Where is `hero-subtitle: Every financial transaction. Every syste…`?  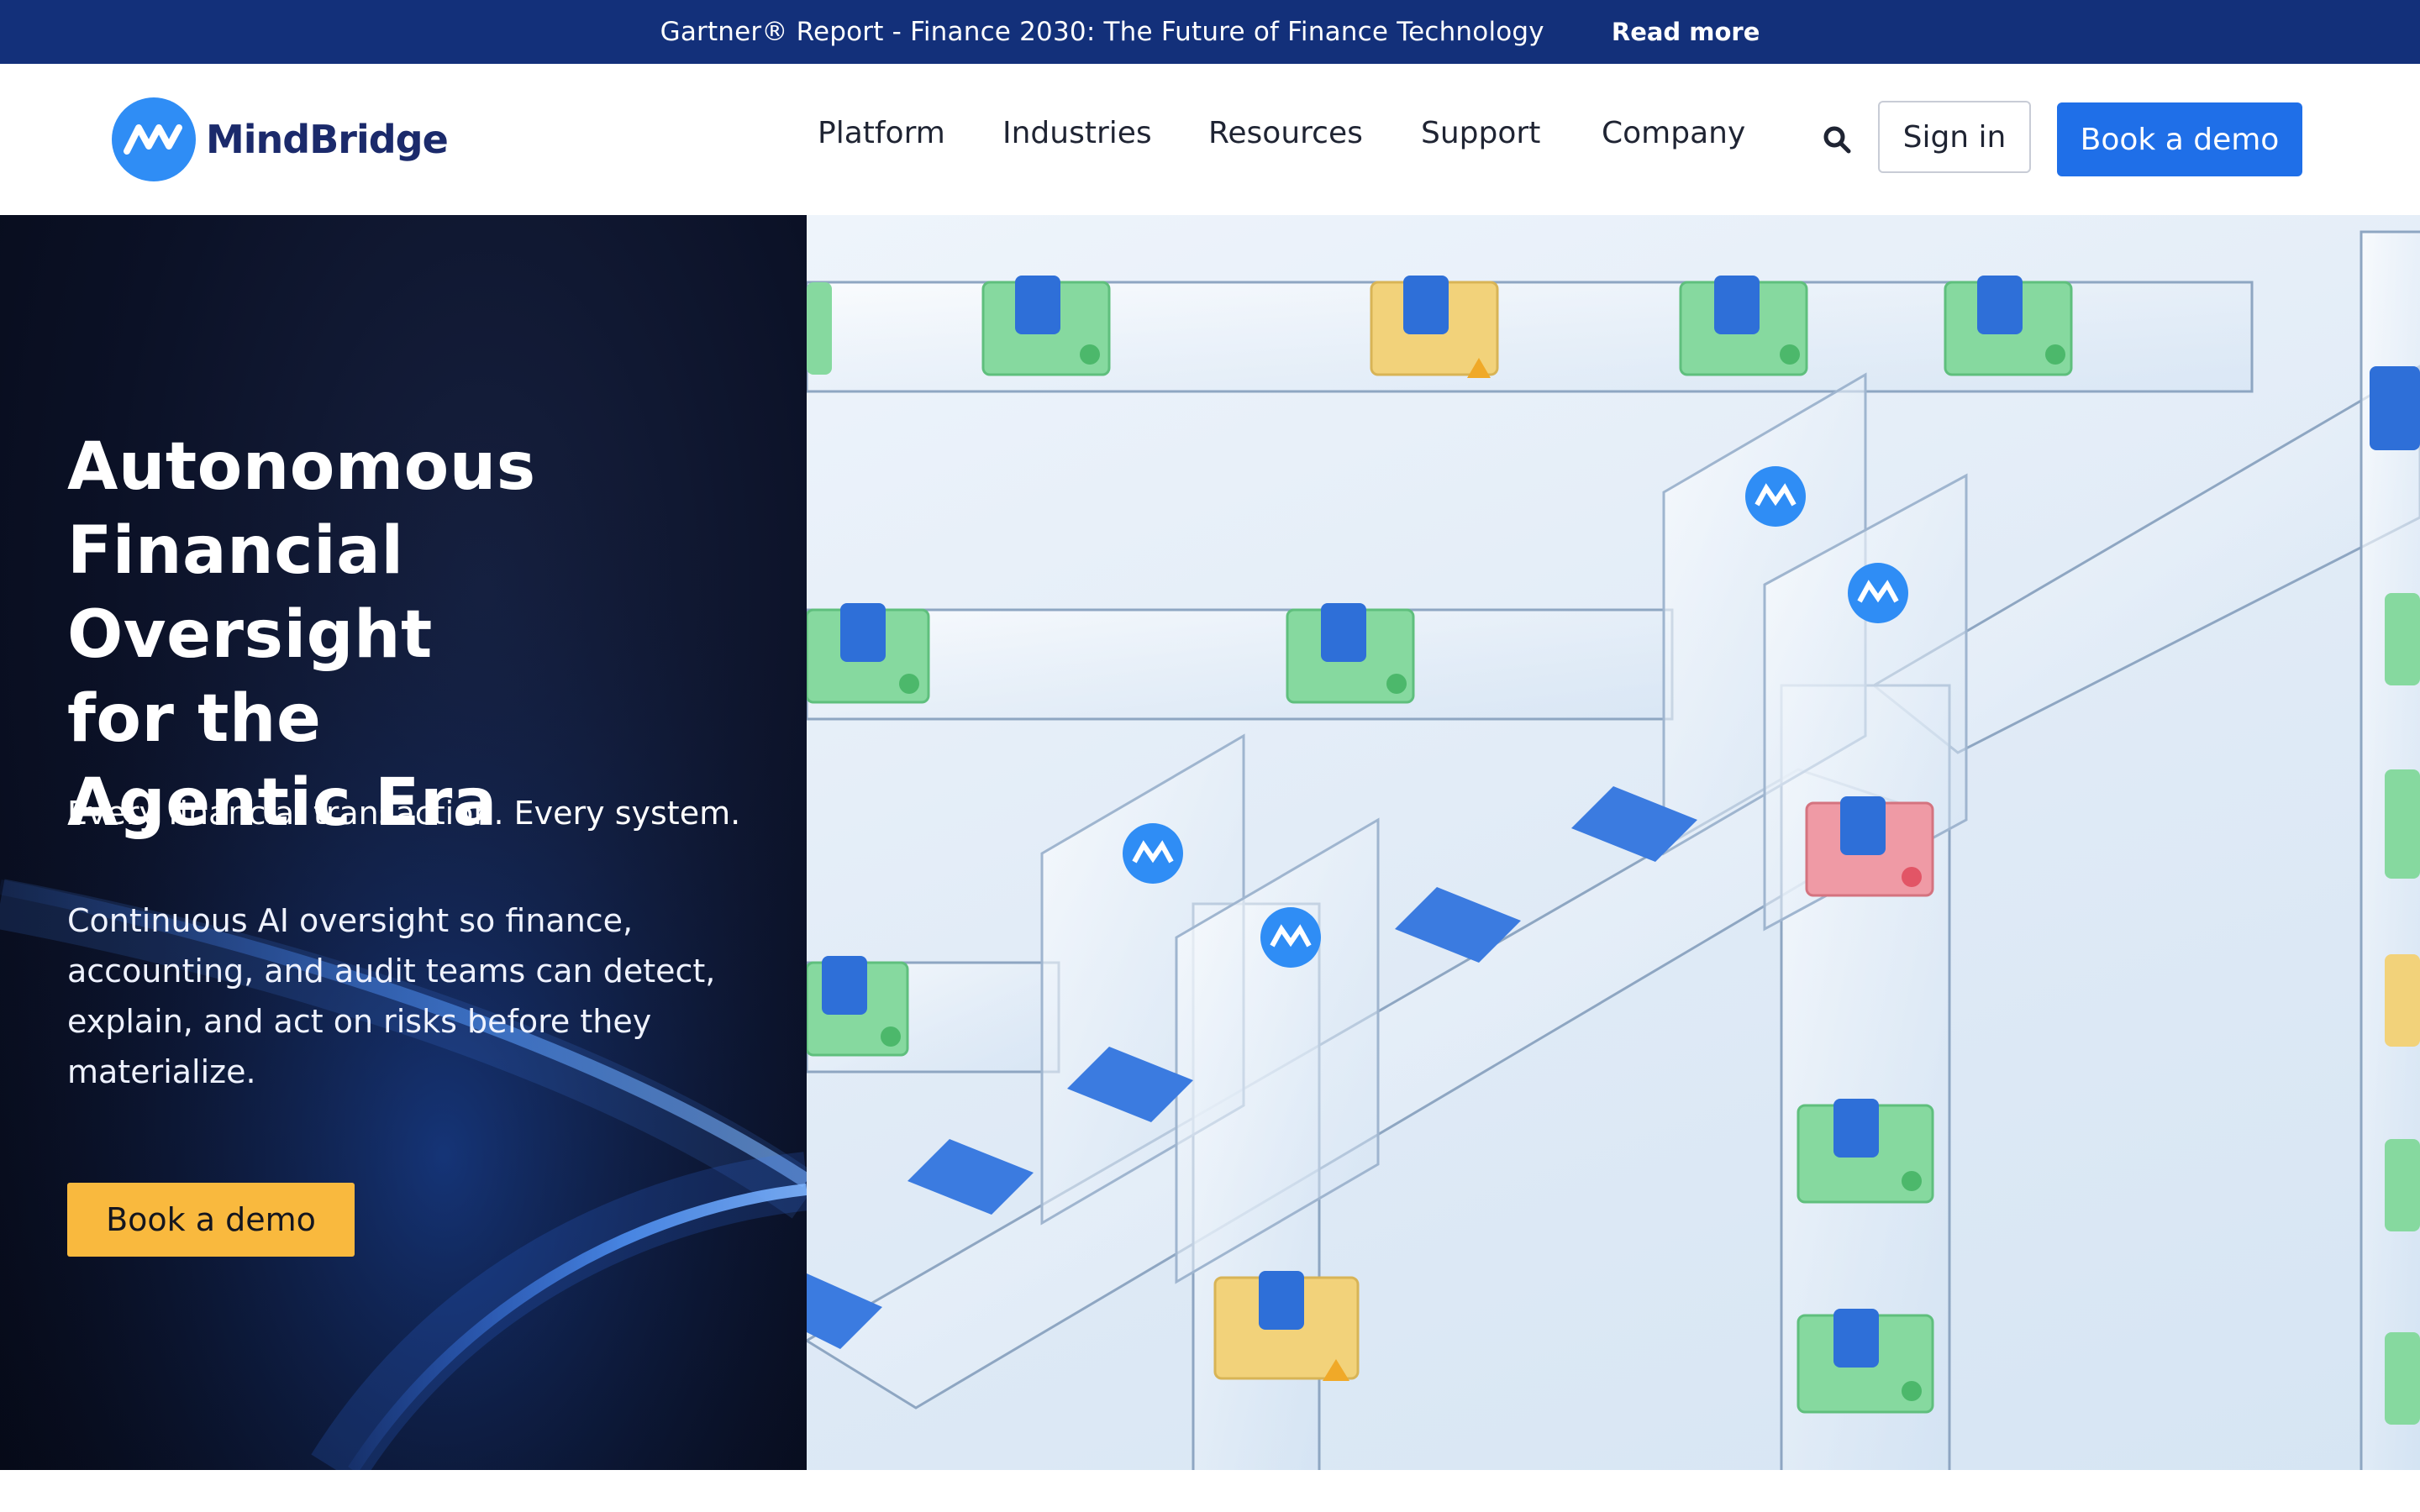 hero-subtitle: Every financial transaction. Every syste… is located at coordinates (404, 813).